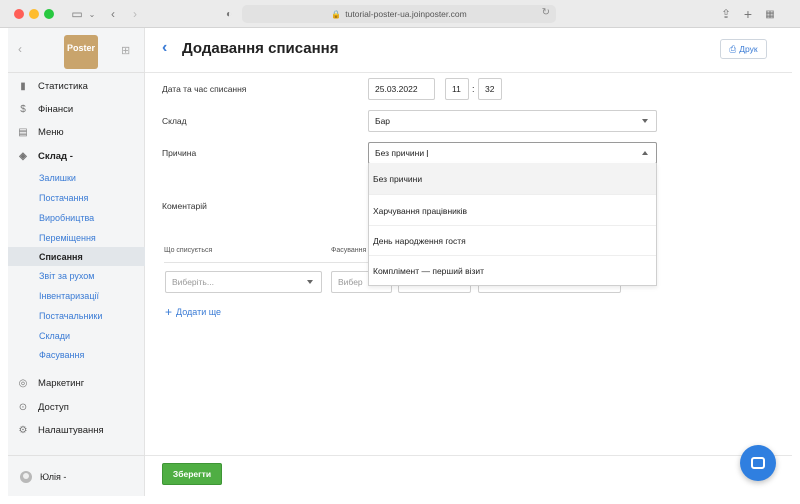  What do you see at coordinates (76, 315) in the screenshot?
I see `sidebar-subitem-suppliers: Постачальники` at bounding box center [76, 315].